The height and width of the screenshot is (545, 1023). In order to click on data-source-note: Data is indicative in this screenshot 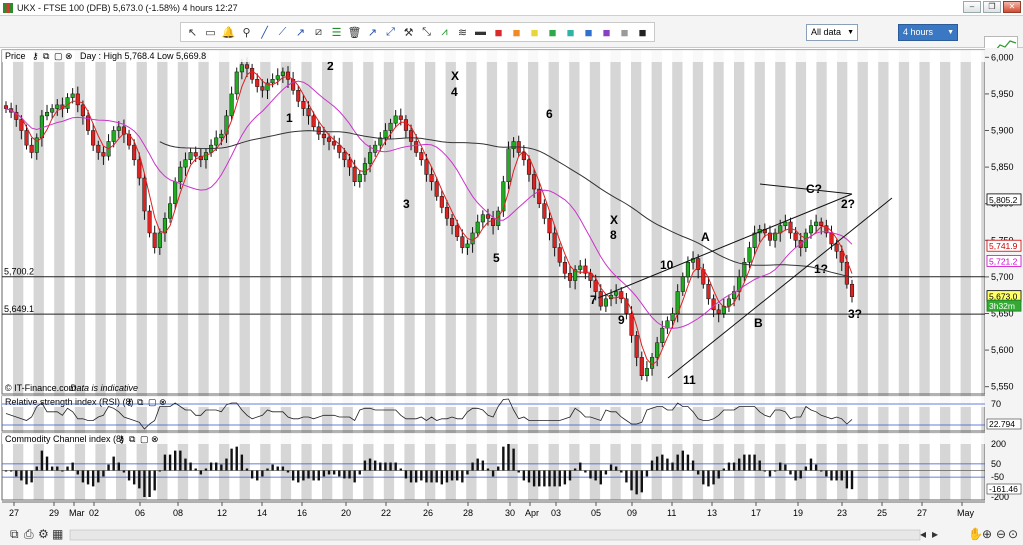, I will do `click(104, 388)`.